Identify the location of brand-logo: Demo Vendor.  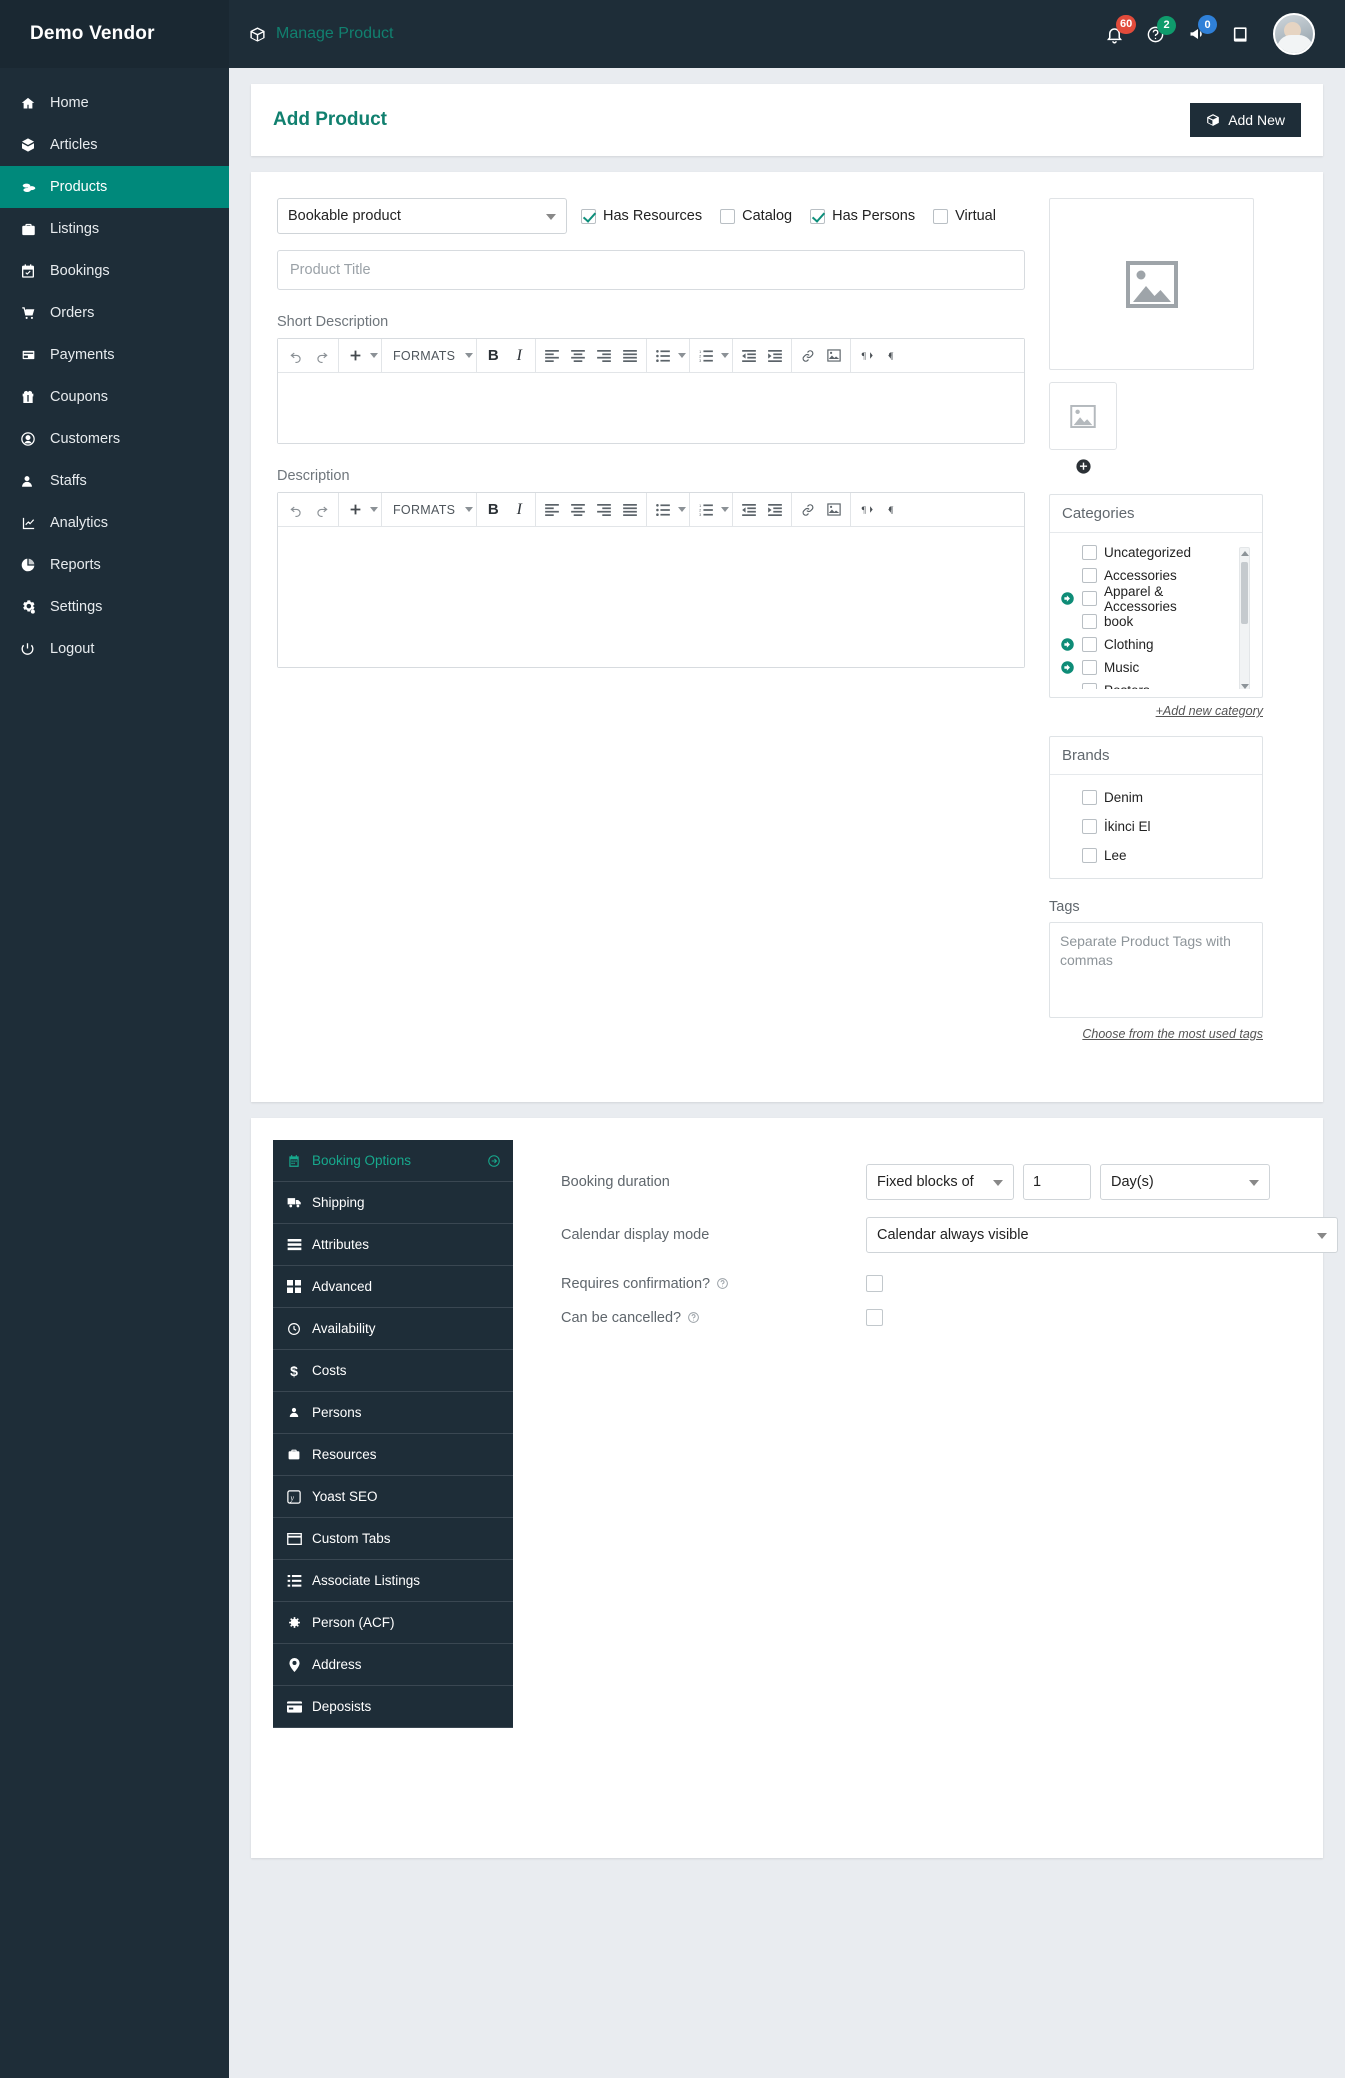
(114, 34).